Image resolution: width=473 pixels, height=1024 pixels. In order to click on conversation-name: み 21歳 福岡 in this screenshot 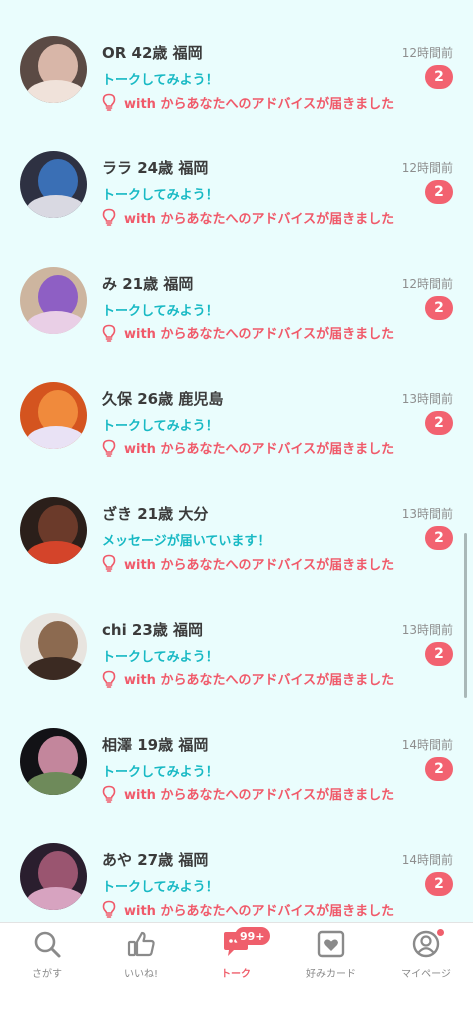, I will do `click(148, 283)`.